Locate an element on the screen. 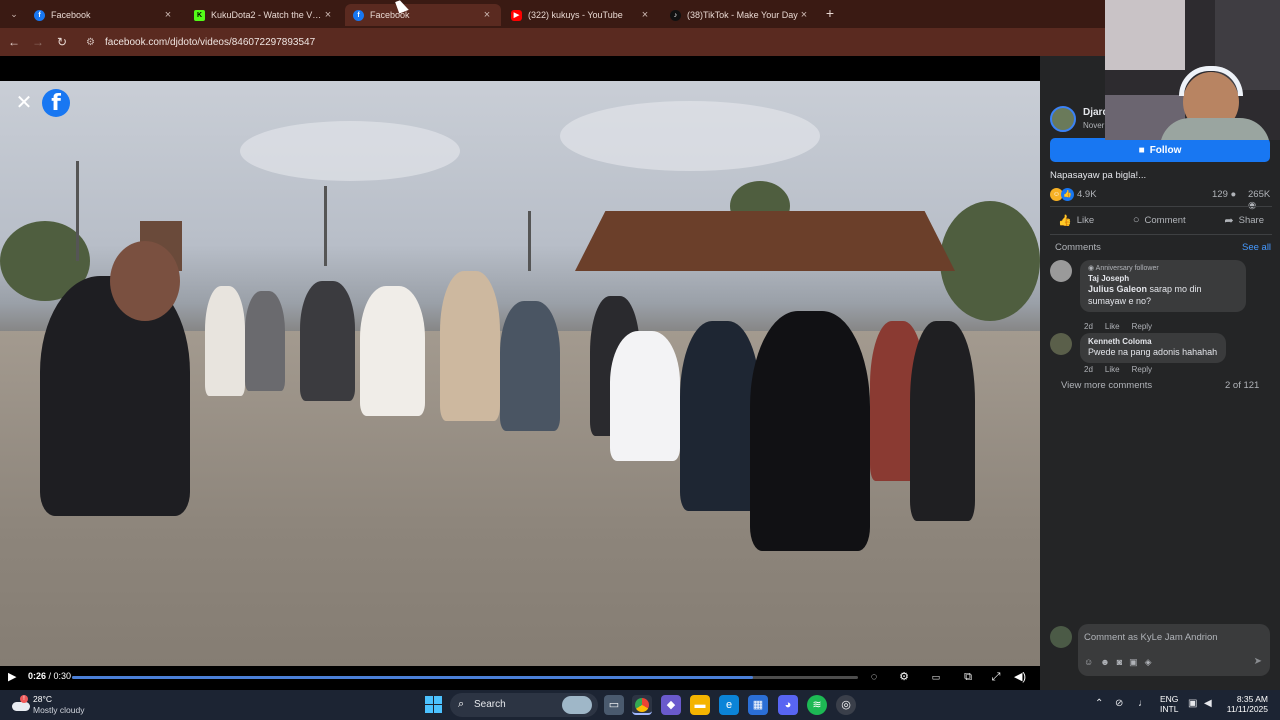  tab-title: (38)TikTok - Make Your Day is located at coordinates (742, 15).